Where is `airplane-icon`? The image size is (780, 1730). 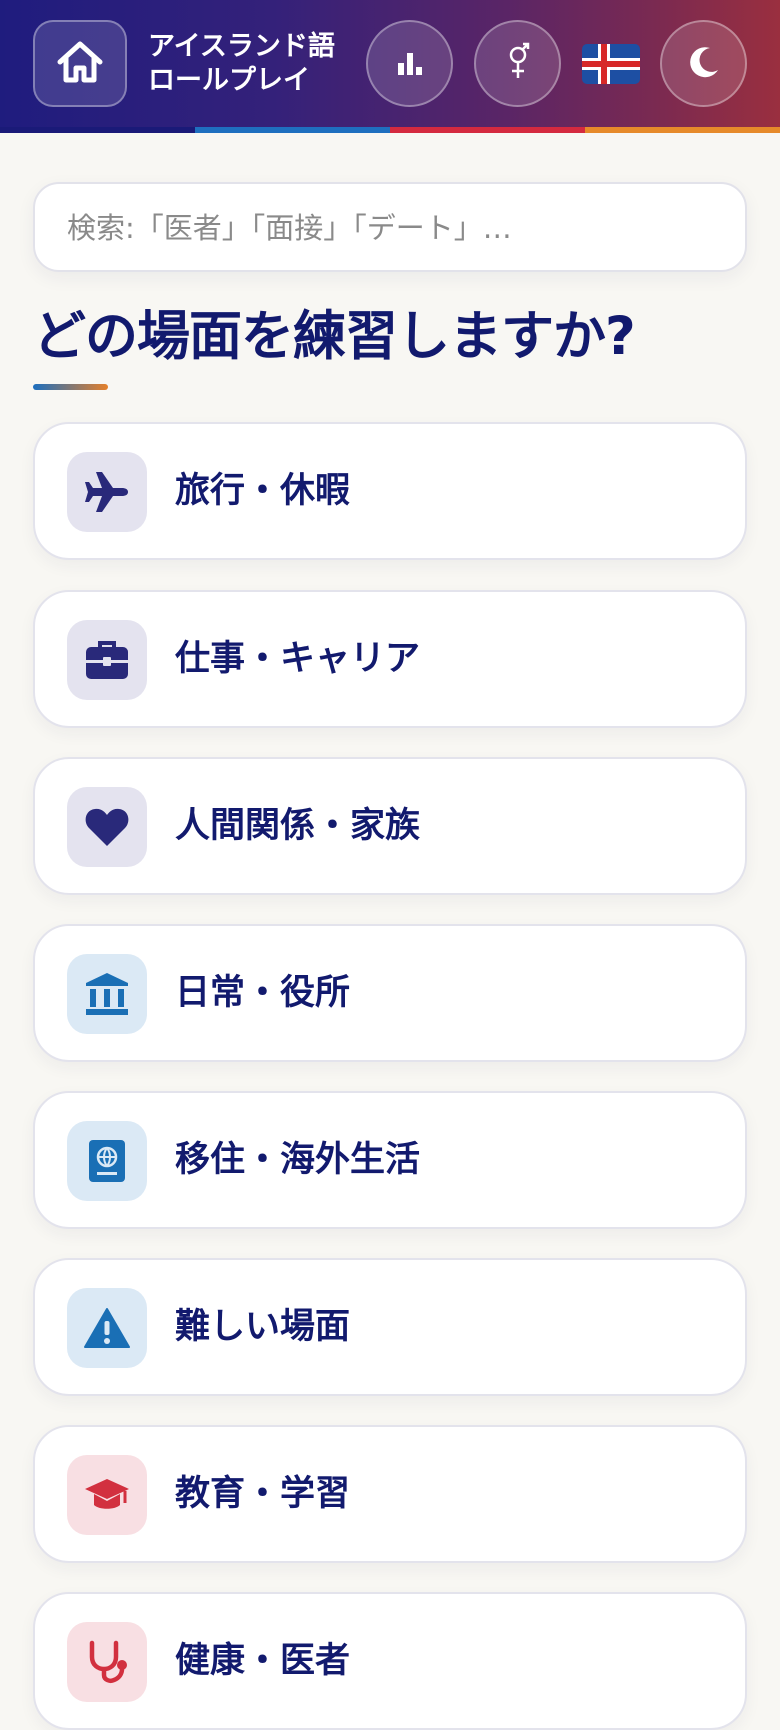 airplane-icon is located at coordinates (107, 492).